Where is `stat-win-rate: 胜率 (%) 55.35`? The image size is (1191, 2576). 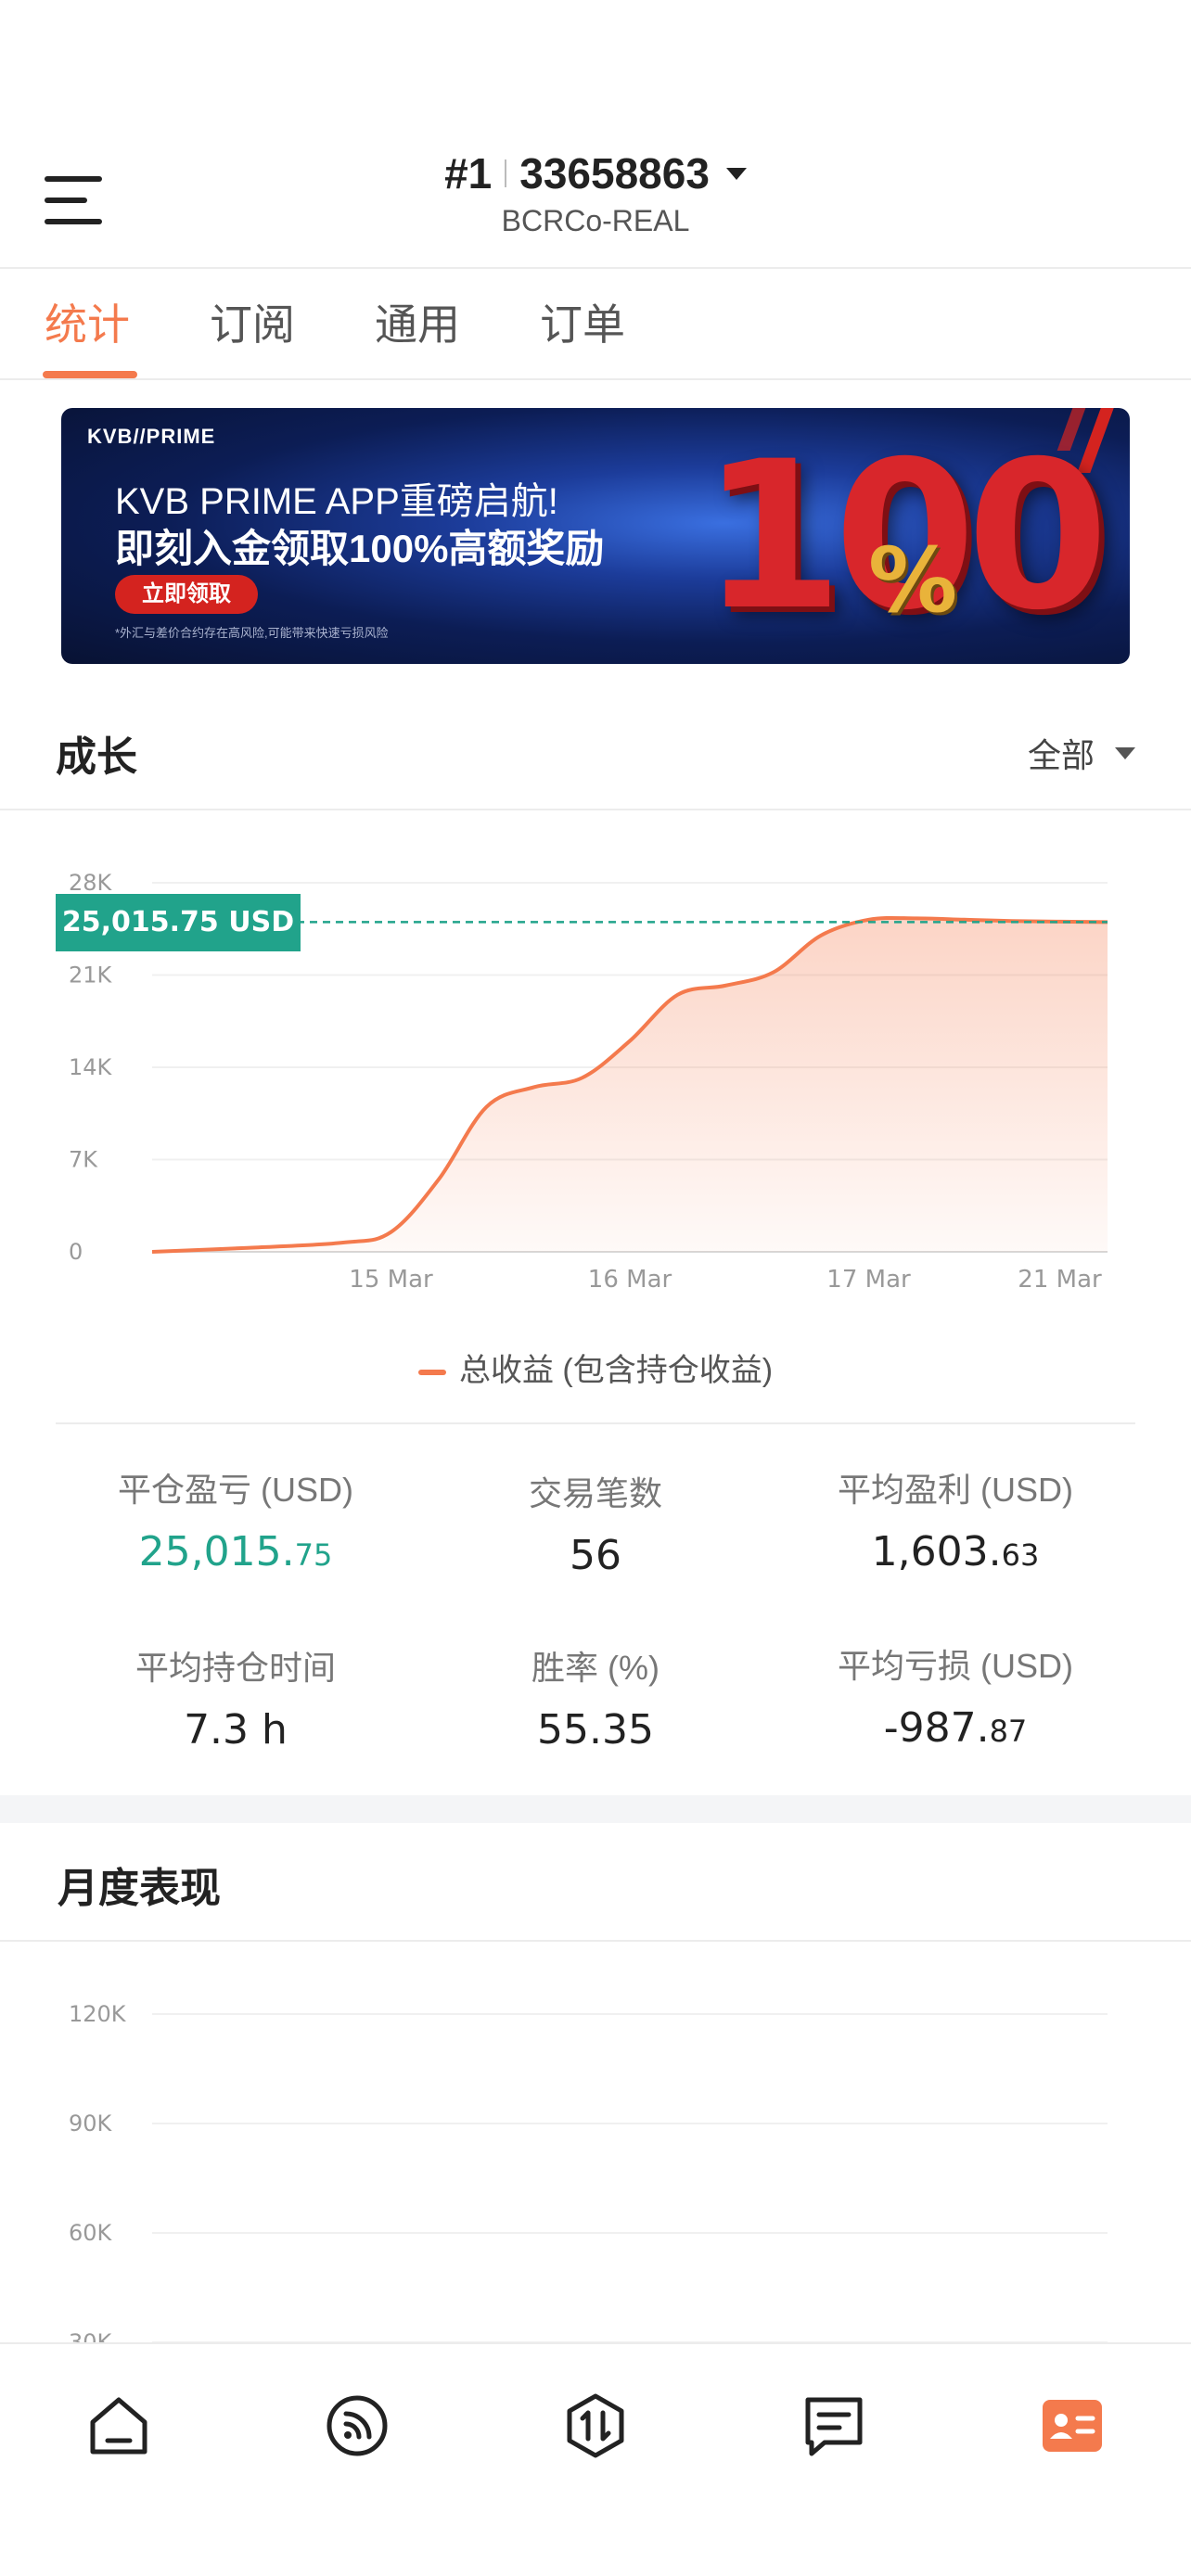 stat-win-rate: 胜率 (%) 55.35 is located at coordinates (595, 1697).